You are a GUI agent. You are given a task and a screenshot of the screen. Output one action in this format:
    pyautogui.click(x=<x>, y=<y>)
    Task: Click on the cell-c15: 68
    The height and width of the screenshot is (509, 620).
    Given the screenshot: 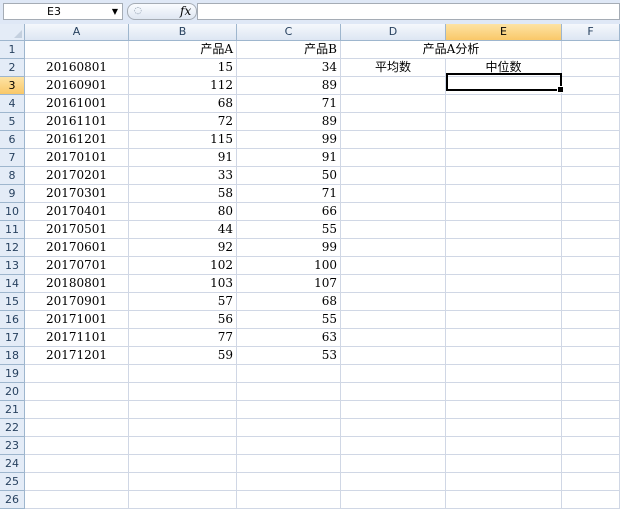 What is the action you would take?
    pyautogui.click(x=289, y=302)
    